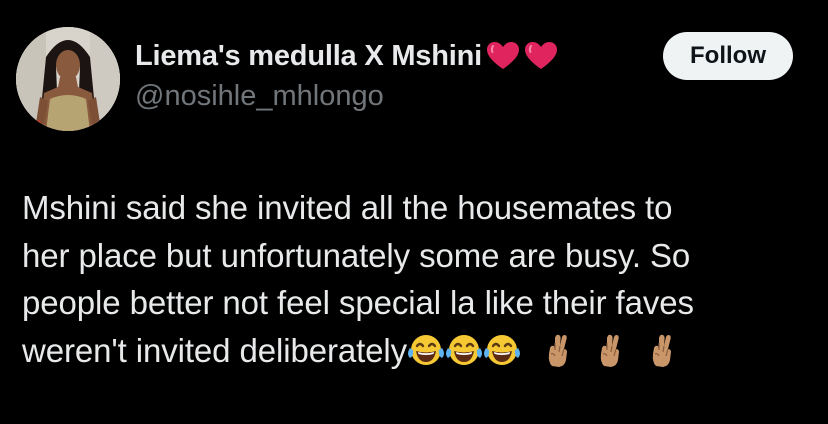  What do you see at coordinates (259, 96) in the screenshot?
I see `author-handle: @nosihle_mhlongo` at bounding box center [259, 96].